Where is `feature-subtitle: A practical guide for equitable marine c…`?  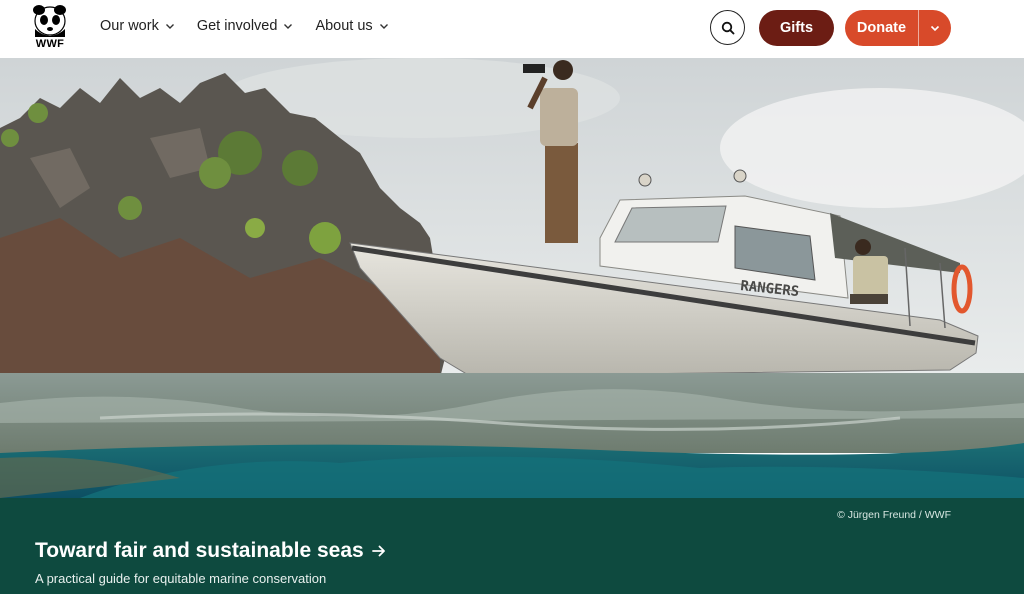 feature-subtitle: A practical guide for equitable marine c… is located at coordinates (181, 578).